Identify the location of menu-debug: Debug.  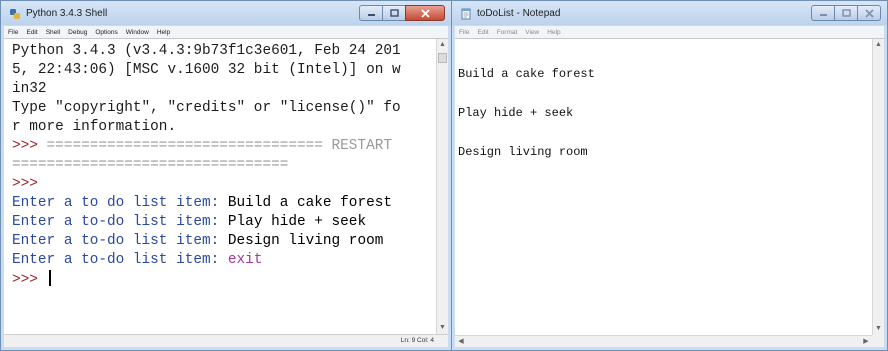
(77, 32).